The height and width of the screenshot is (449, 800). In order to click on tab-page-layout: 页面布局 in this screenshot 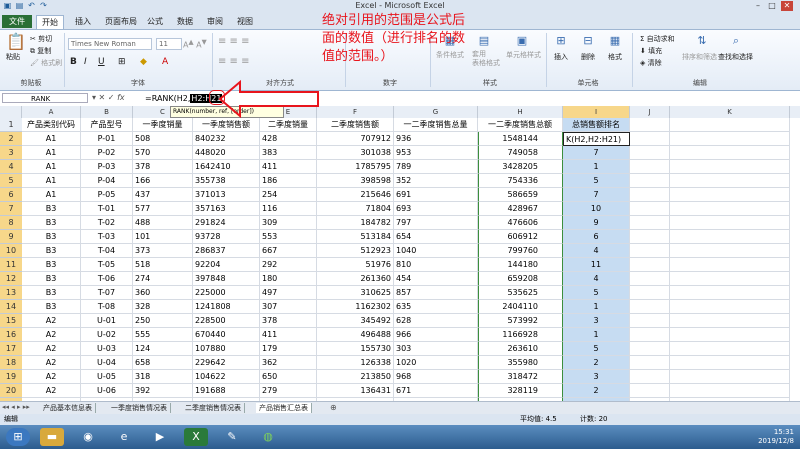, I will do `click(121, 21)`.